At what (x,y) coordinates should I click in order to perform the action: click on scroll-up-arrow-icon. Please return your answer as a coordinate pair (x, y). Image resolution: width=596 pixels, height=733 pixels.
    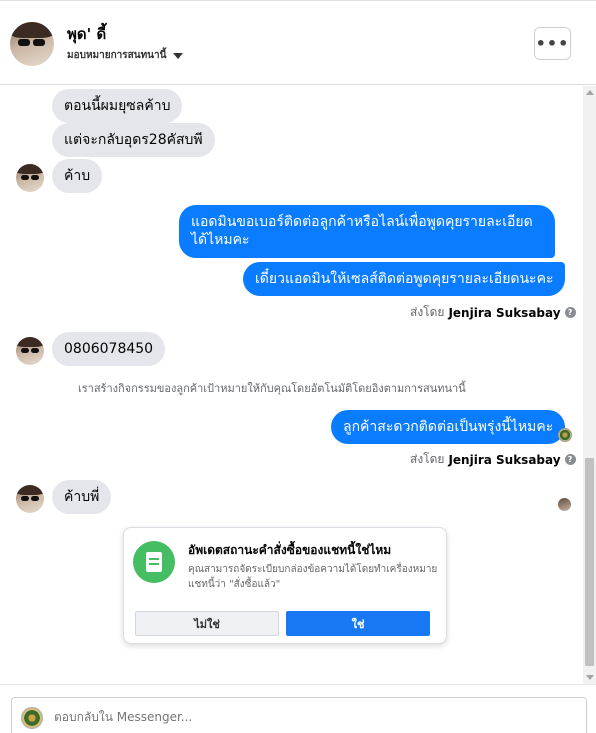
    Looking at the image, I should click on (590, 92).